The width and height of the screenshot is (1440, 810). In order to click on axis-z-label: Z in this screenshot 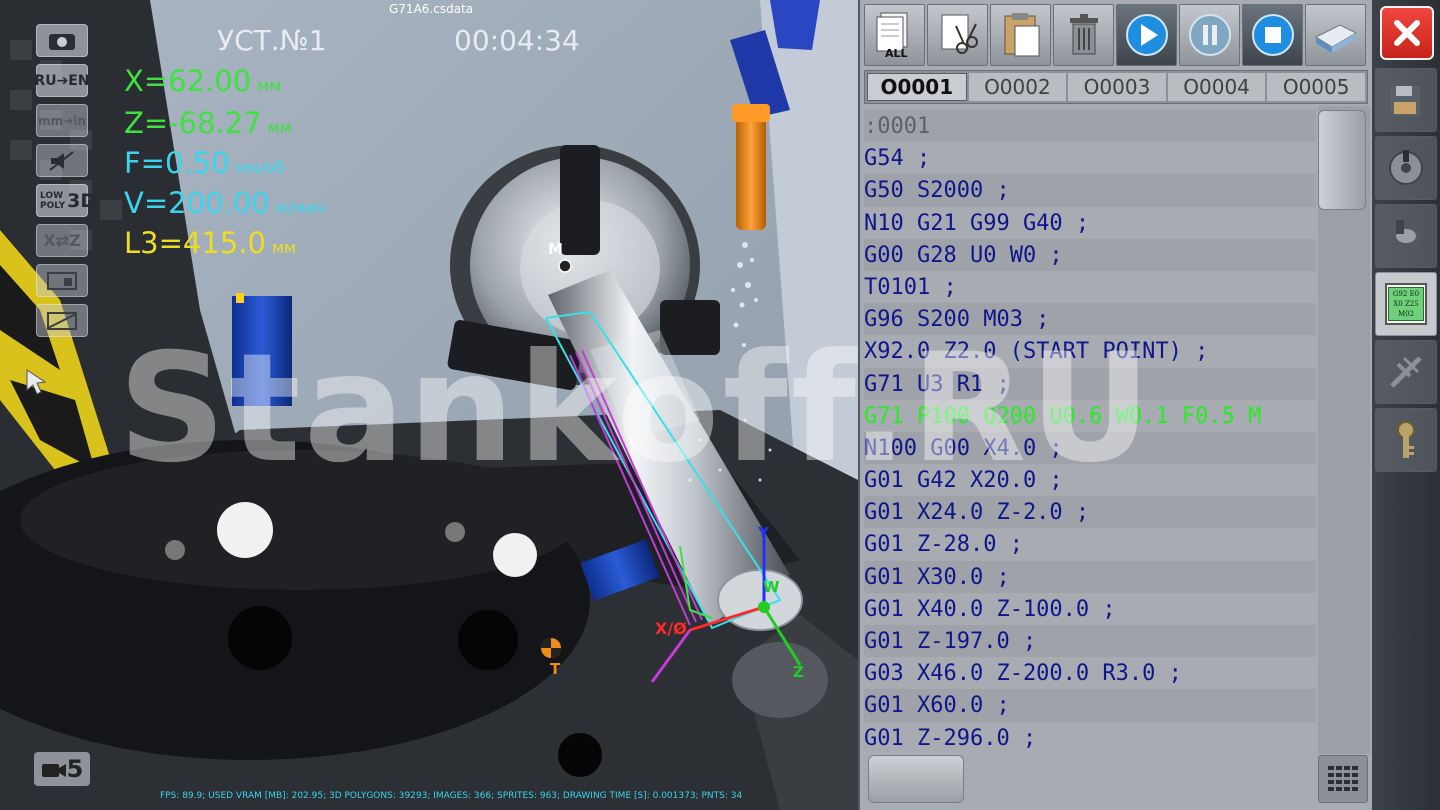, I will do `click(798, 672)`.